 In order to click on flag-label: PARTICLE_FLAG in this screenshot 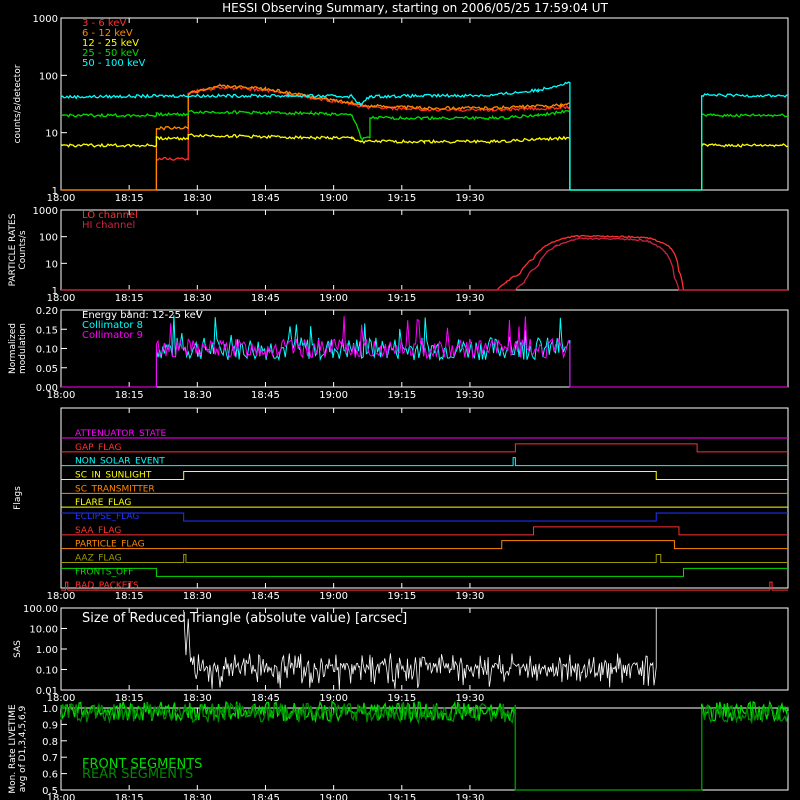, I will do `click(110, 545)`.